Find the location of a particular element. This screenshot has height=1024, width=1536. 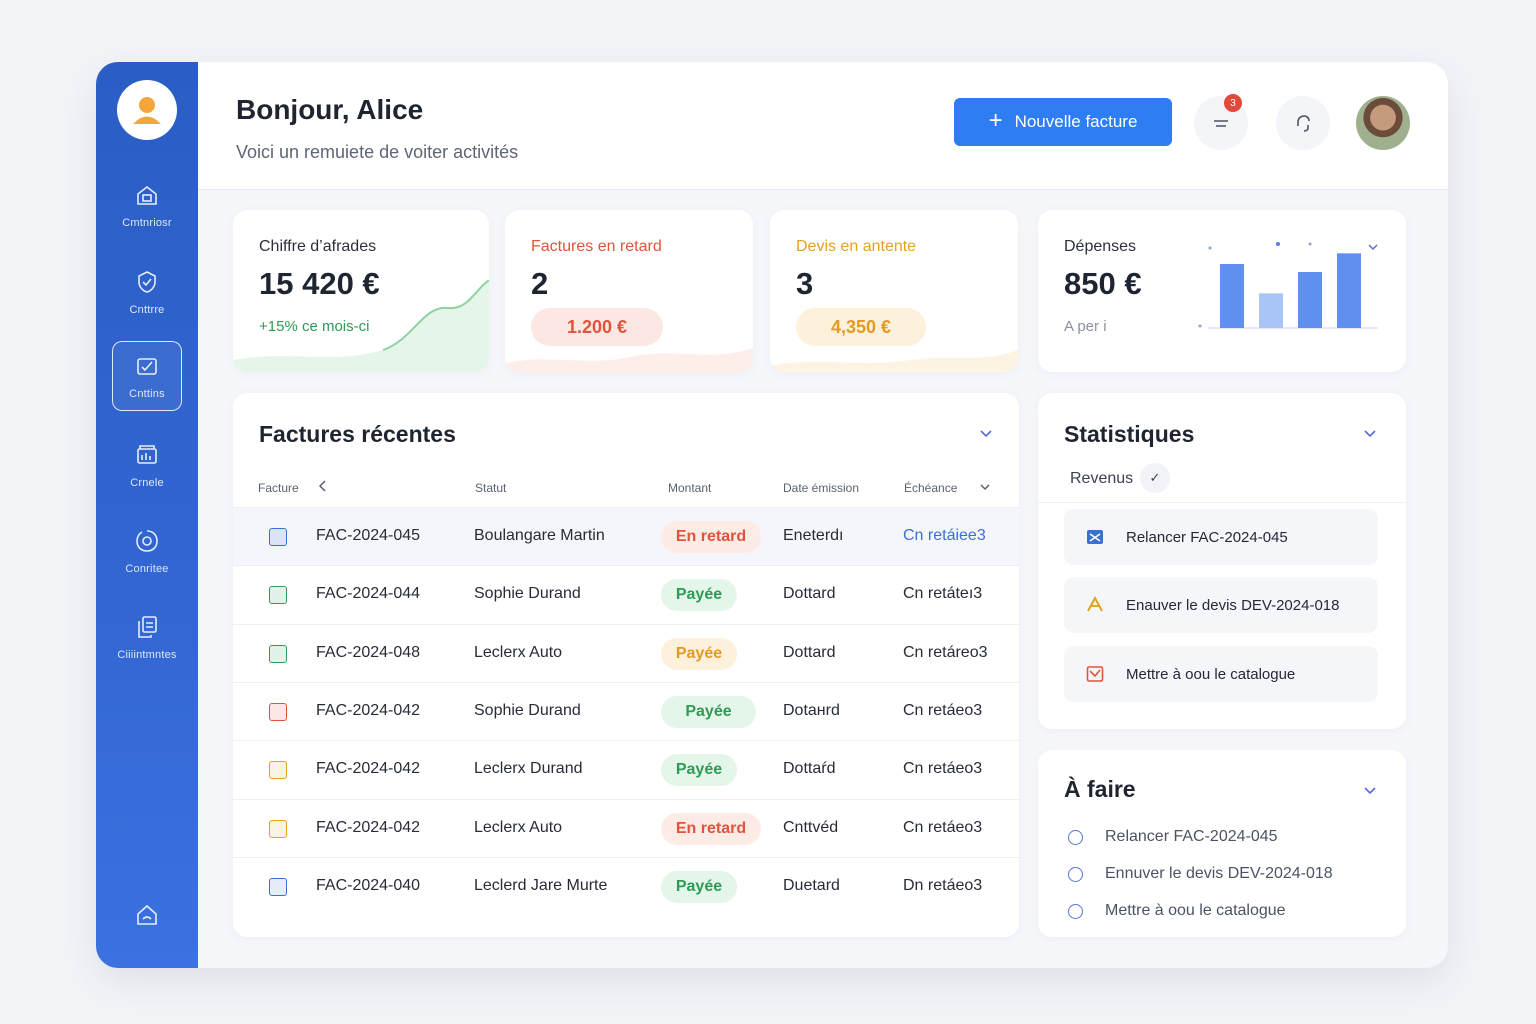

invoice-date: Dotaнrd is located at coordinates (811, 710).